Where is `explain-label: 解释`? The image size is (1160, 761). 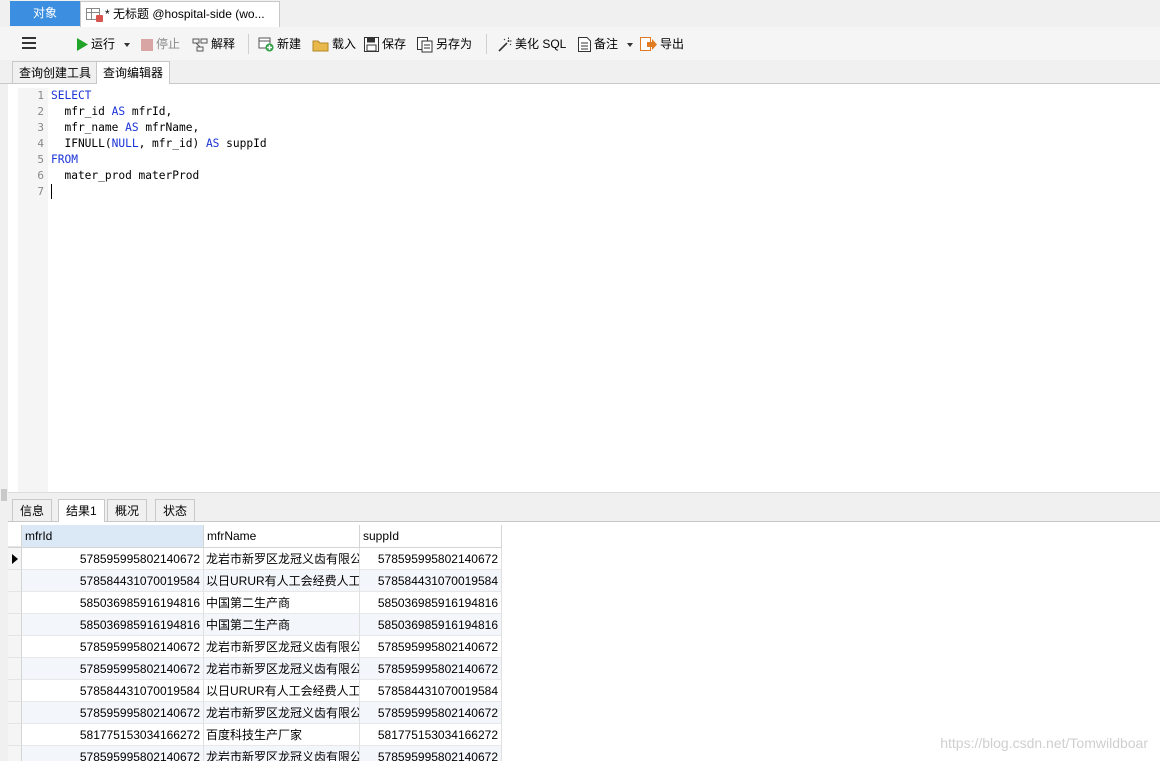
explain-label: 解释 is located at coordinates (223, 44).